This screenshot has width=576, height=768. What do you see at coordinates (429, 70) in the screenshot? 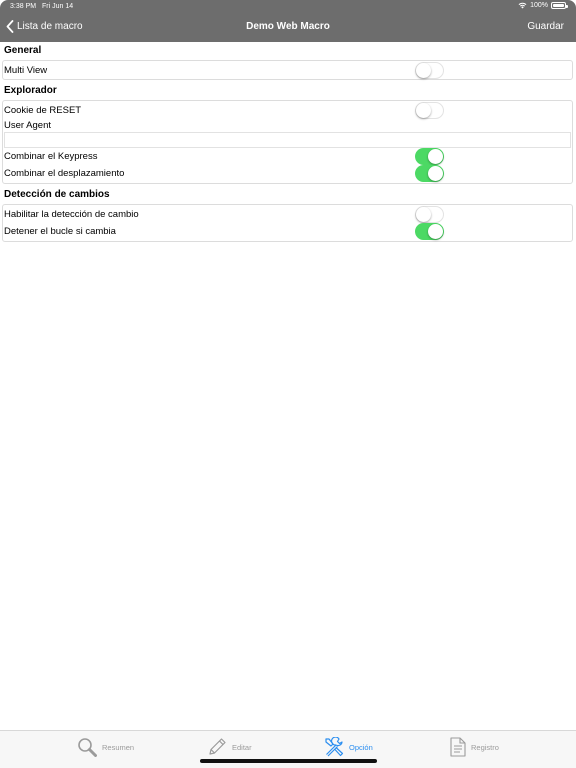
I see `multi-view-toggle` at bounding box center [429, 70].